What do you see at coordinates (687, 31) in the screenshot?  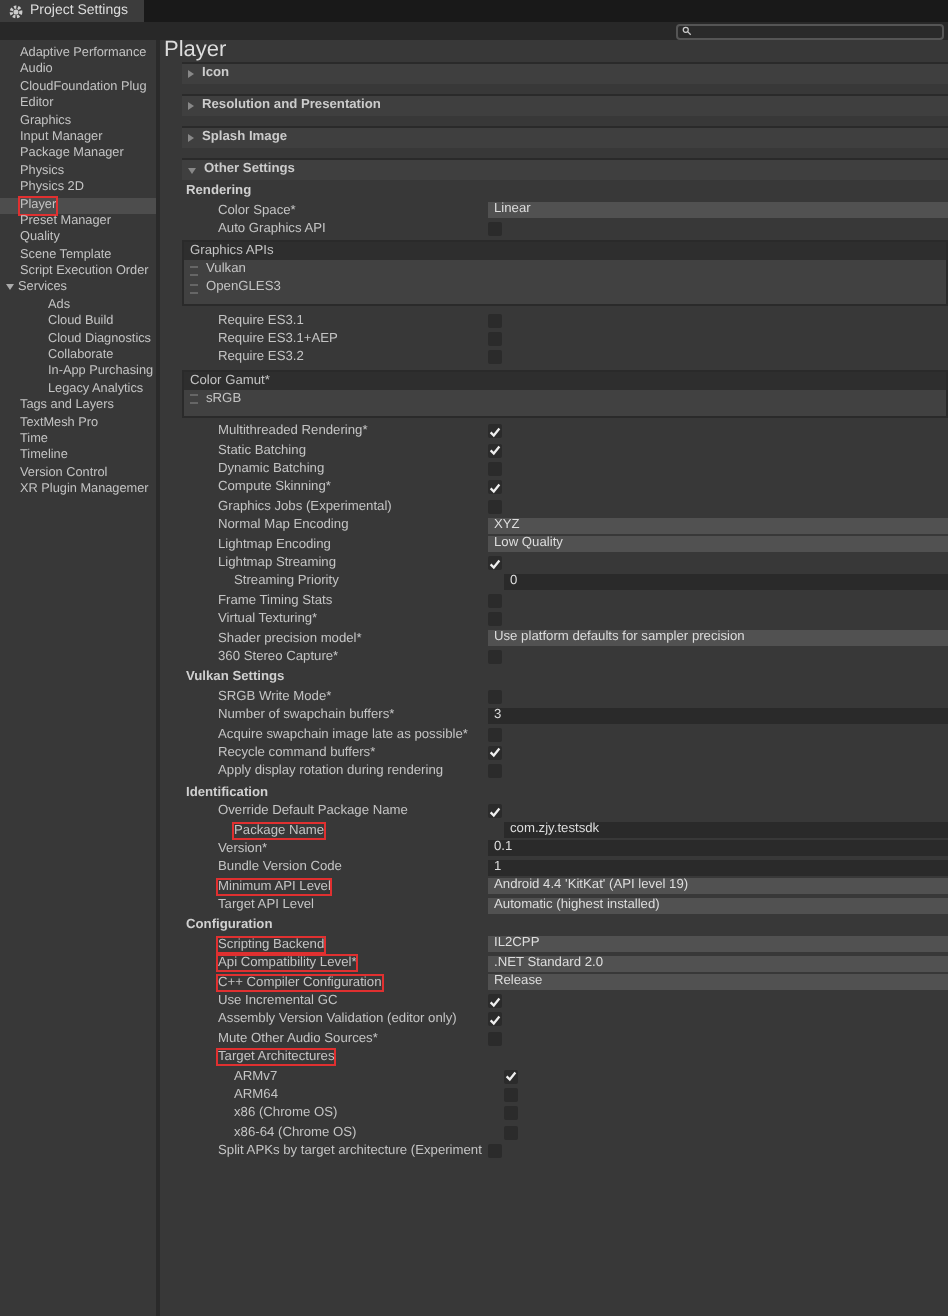 I see `search-icon` at bounding box center [687, 31].